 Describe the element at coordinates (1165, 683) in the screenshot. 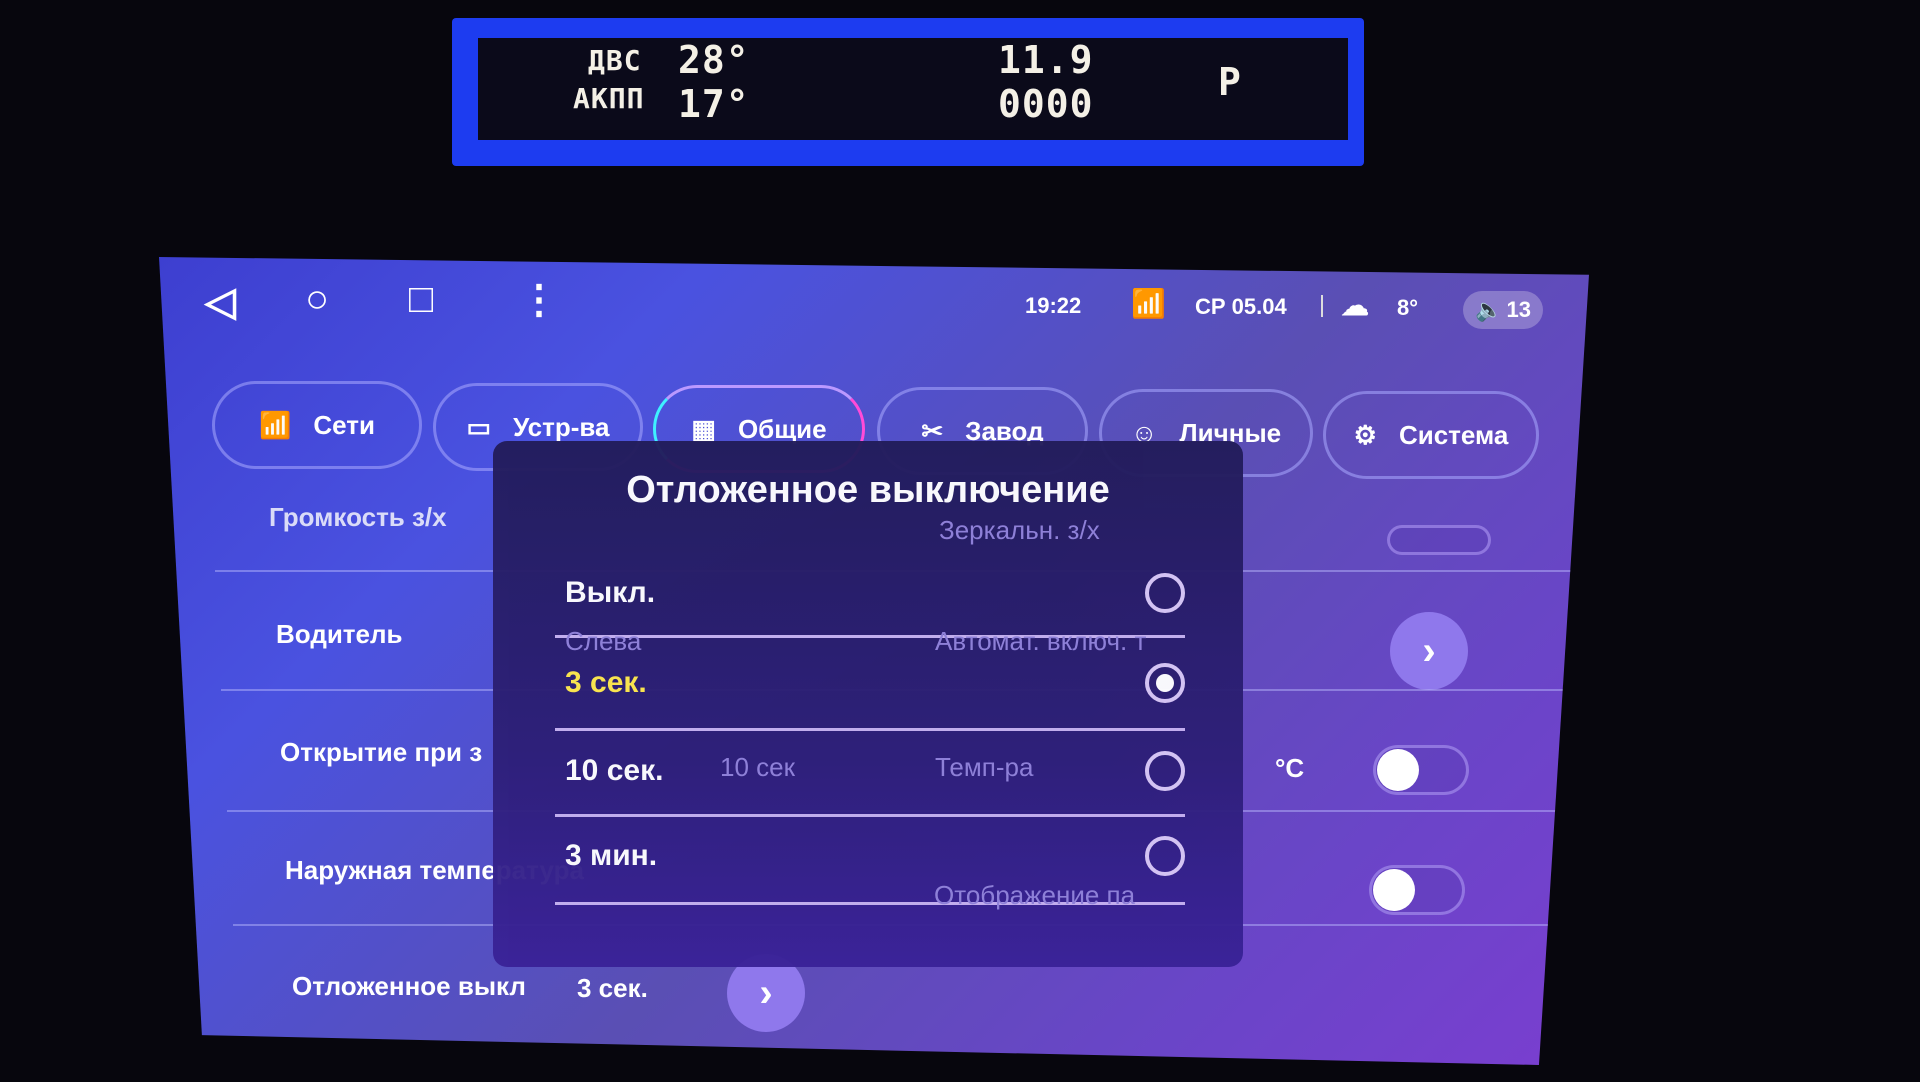

I see `radio-button-selected` at that location.